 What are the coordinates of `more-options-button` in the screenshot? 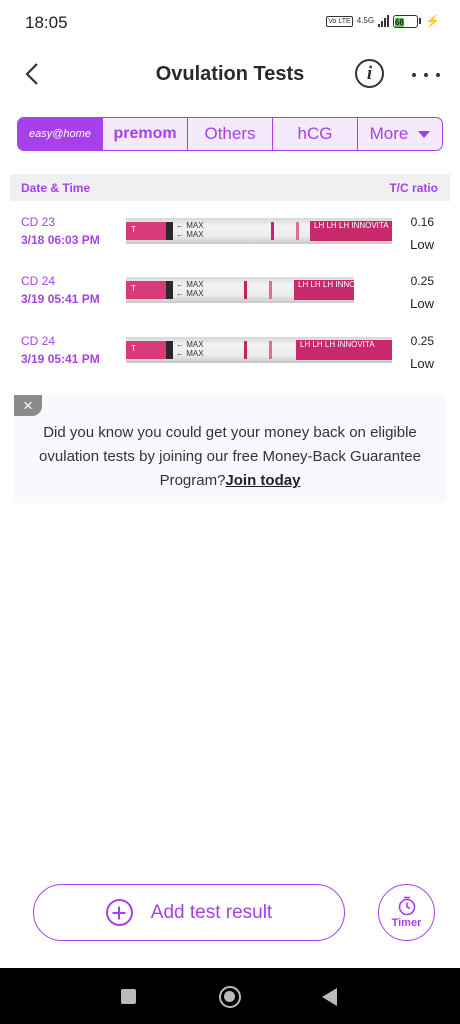 It's located at (426, 75).